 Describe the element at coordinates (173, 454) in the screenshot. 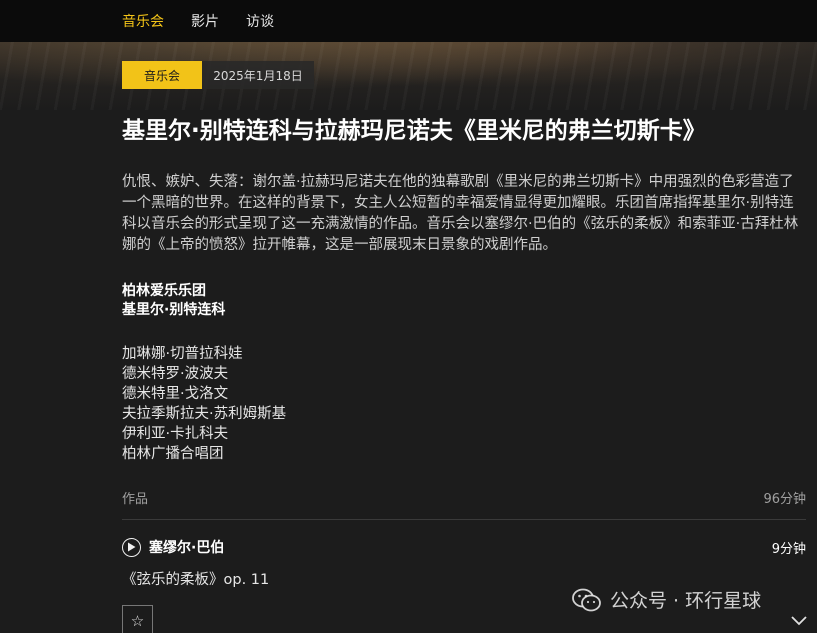

I see `performer-item: 柏林广播合唱团` at that location.